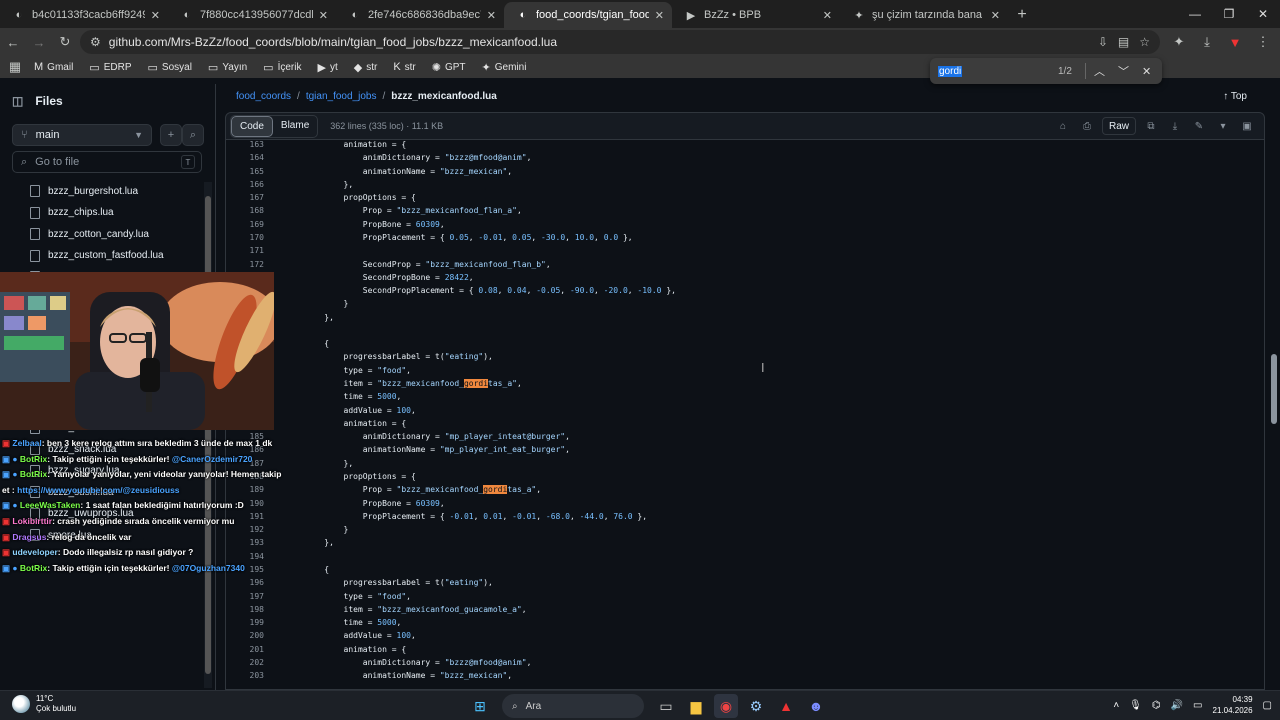 The image size is (1280, 720). What do you see at coordinates (1195, 14) in the screenshot?
I see `minimize-icon: —` at bounding box center [1195, 14].